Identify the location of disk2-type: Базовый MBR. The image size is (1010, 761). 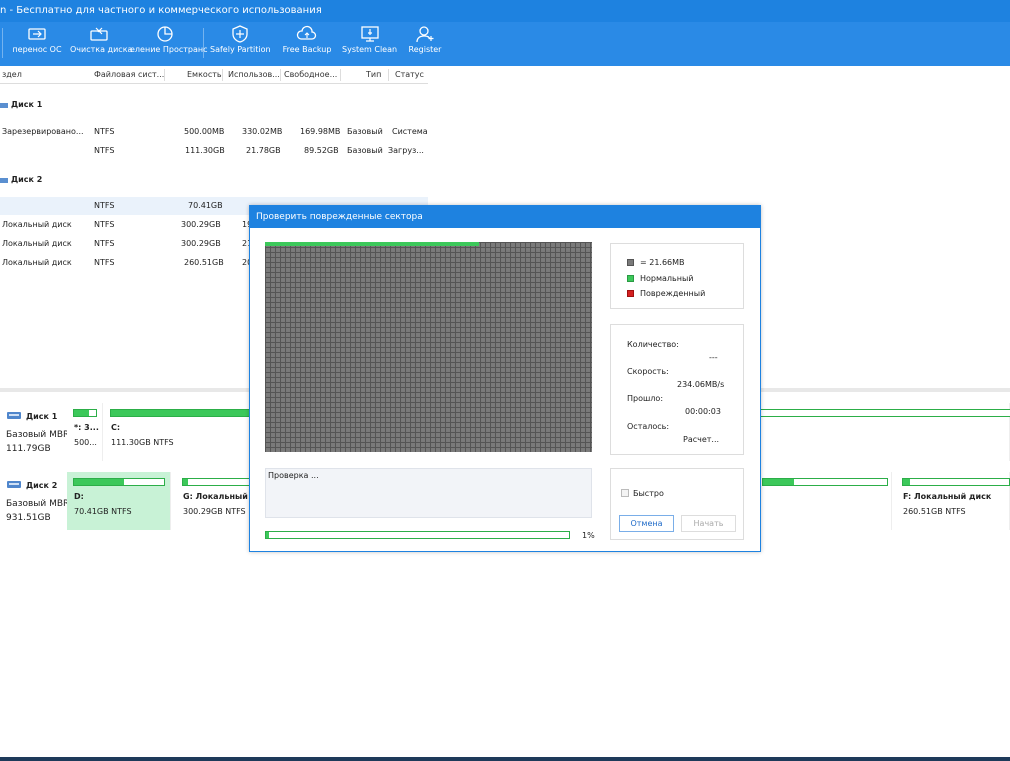
(38, 504).